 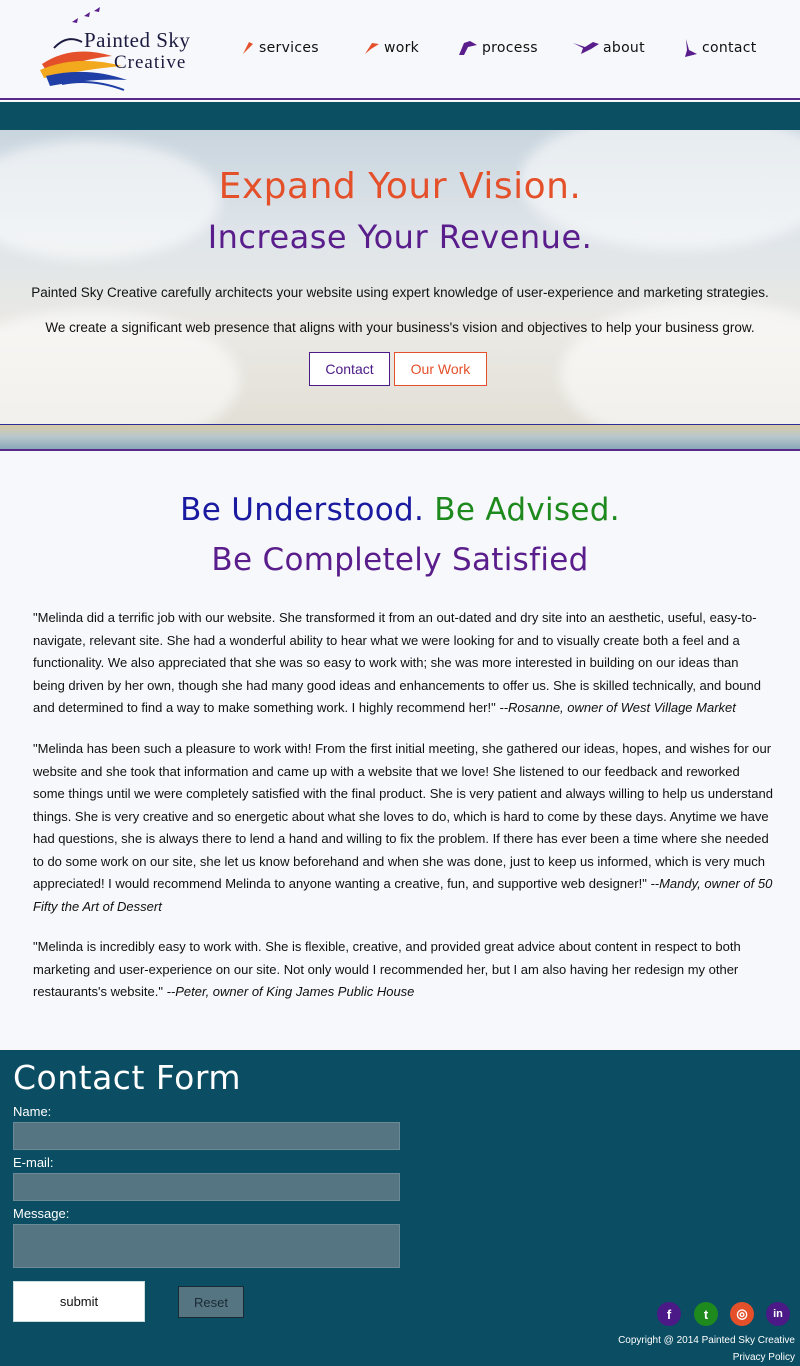 What do you see at coordinates (510, 48) in the screenshot?
I see `nav-process-label: process` at bounding box center [510, 48].